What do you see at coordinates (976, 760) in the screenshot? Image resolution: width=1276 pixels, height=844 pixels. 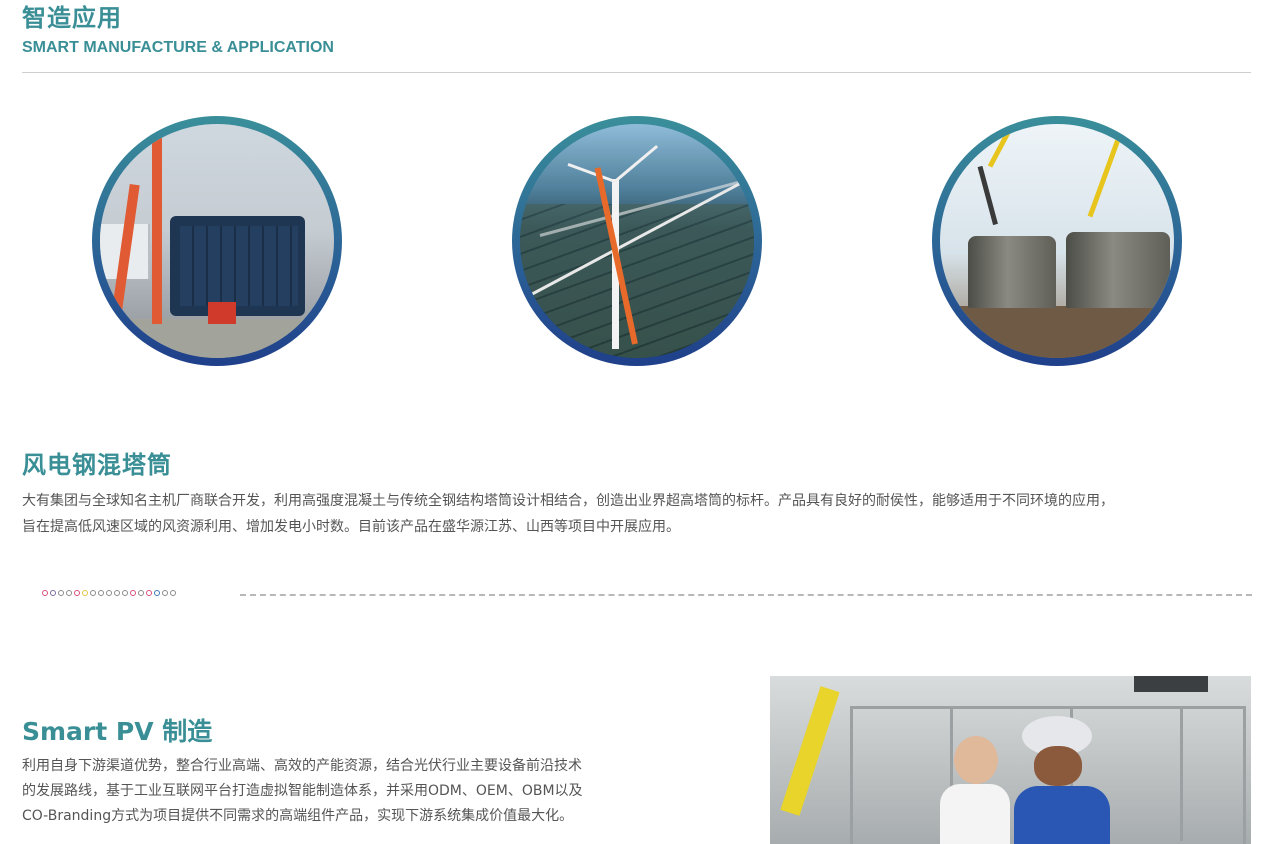 I see `worker-head` at bounding box center [976, 760].